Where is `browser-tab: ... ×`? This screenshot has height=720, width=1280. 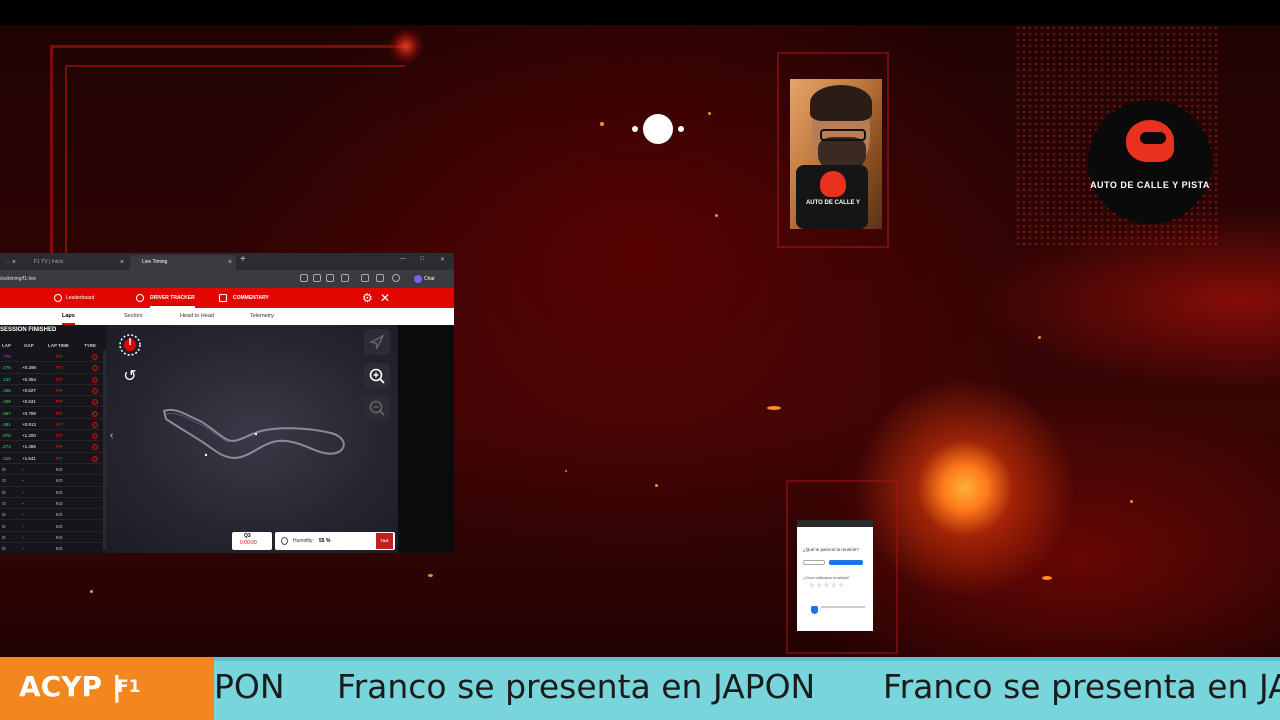 browser-tab: ... × is located at coordinates (10, 262).